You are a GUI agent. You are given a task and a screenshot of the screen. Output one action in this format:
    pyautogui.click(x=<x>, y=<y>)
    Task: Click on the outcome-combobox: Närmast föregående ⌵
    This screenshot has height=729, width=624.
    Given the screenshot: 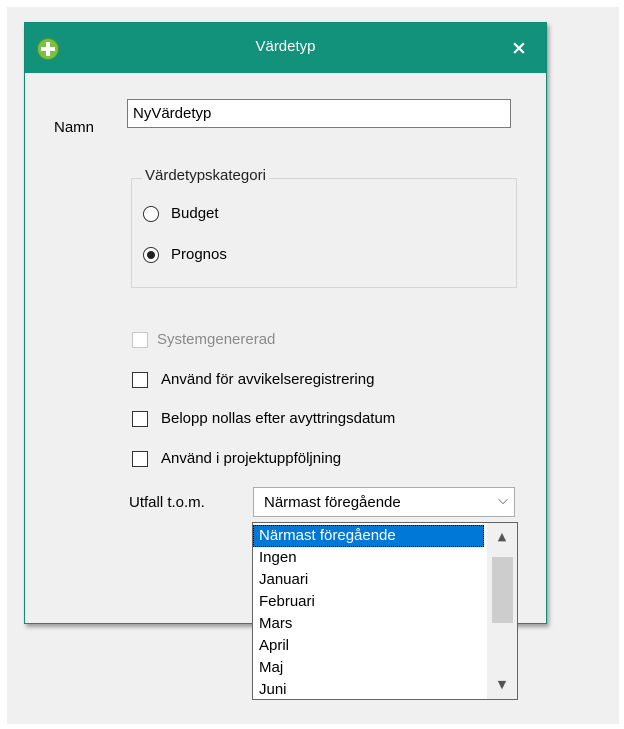 What is the action you would take?
    pyautogui.click(x=384, y=502)
    